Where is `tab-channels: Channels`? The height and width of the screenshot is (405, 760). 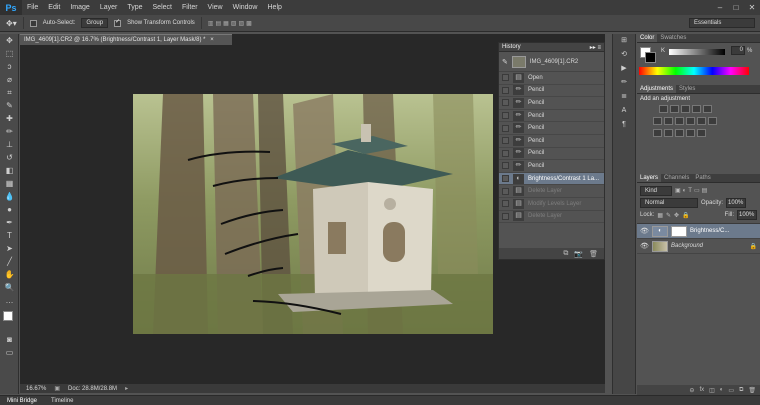
tab-channels: Channels is located at coordinates (676, 178).